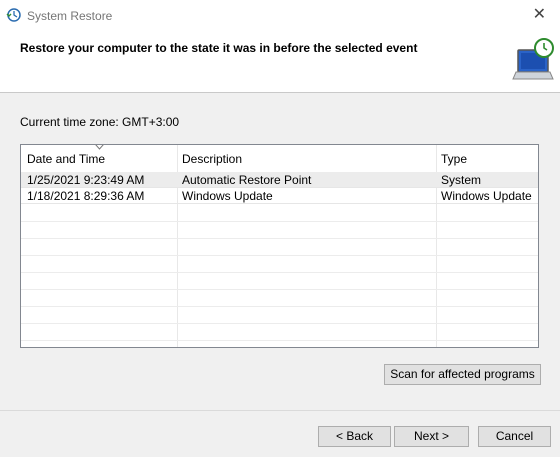 The image size is (560, 457). Describe the element at coordinates (354, 436) in the screenshot. I see `back-button: < Back` at that location.